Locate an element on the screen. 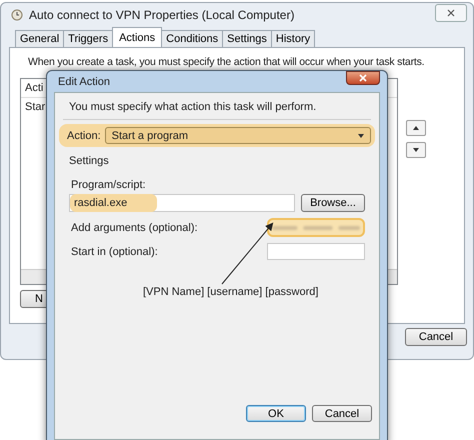  move-up-button is located at coordinates (416, 128).